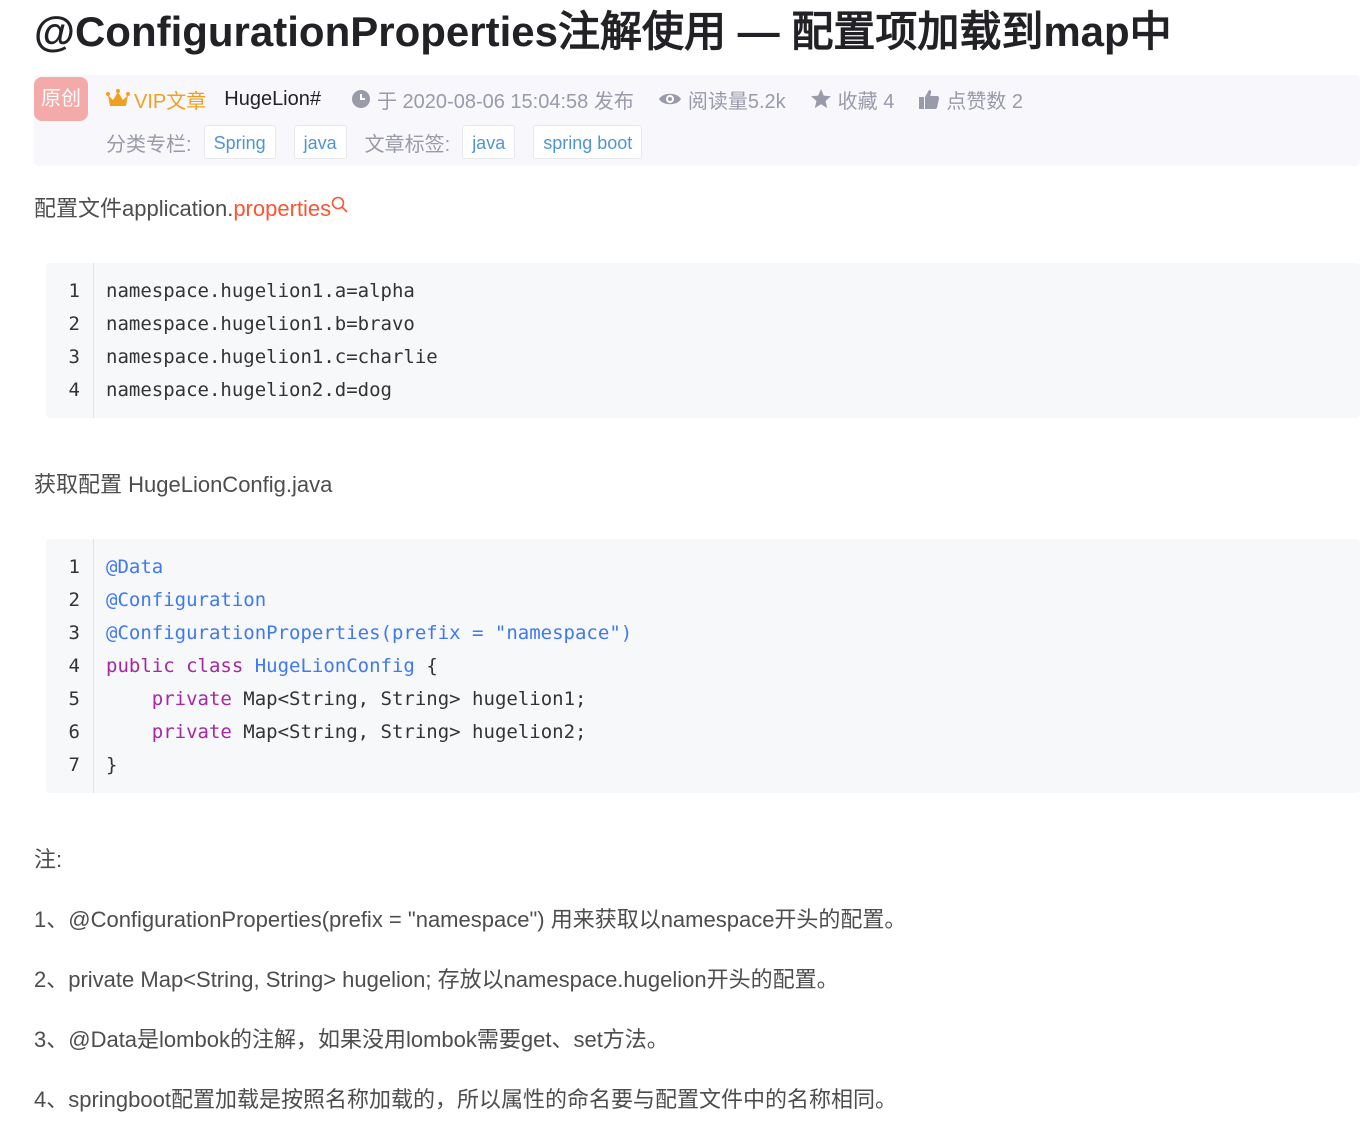 This screenshot has height=1146, width=1360. I want to click on article-tag: java, so click(489, 142).